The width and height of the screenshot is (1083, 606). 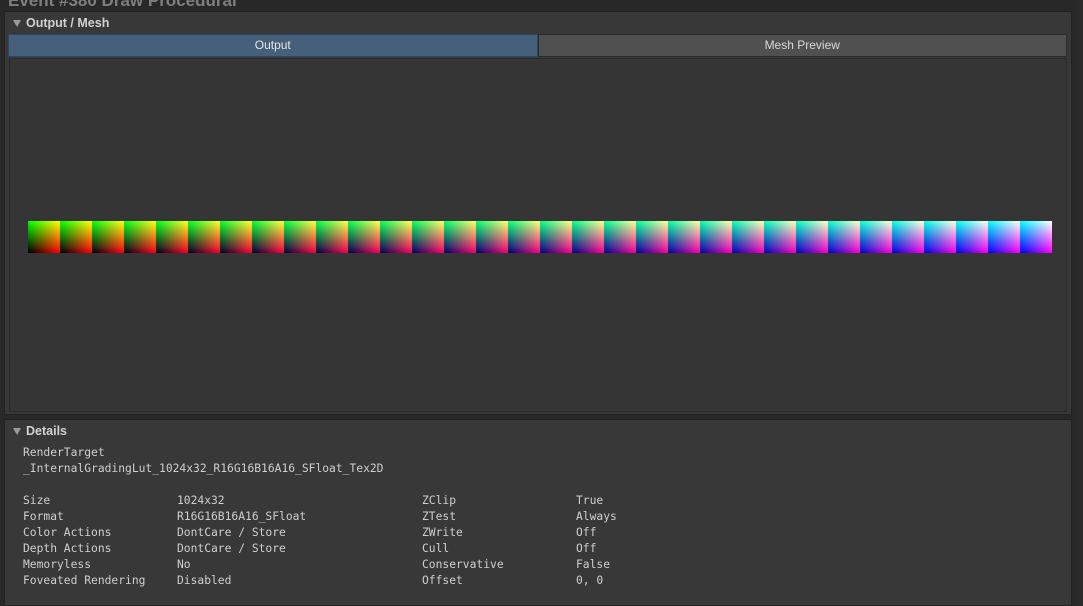 I want to click on details-foldout: Details, so click(x=40, y=431).